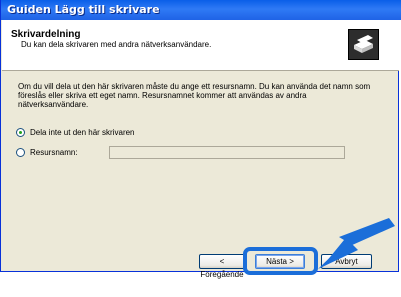  Describe the element at coordinates (201, 10) in the screenshot. I see `window-title: Guiden Lägg till skrivare` at that location.